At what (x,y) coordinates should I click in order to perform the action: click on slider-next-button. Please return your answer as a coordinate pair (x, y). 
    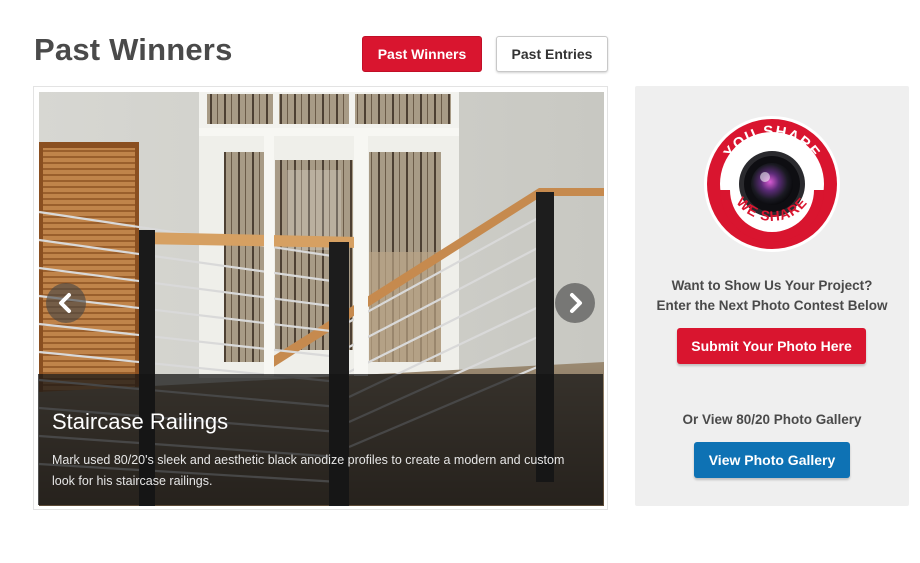
    Looking at the image, I should click on (575, 303).